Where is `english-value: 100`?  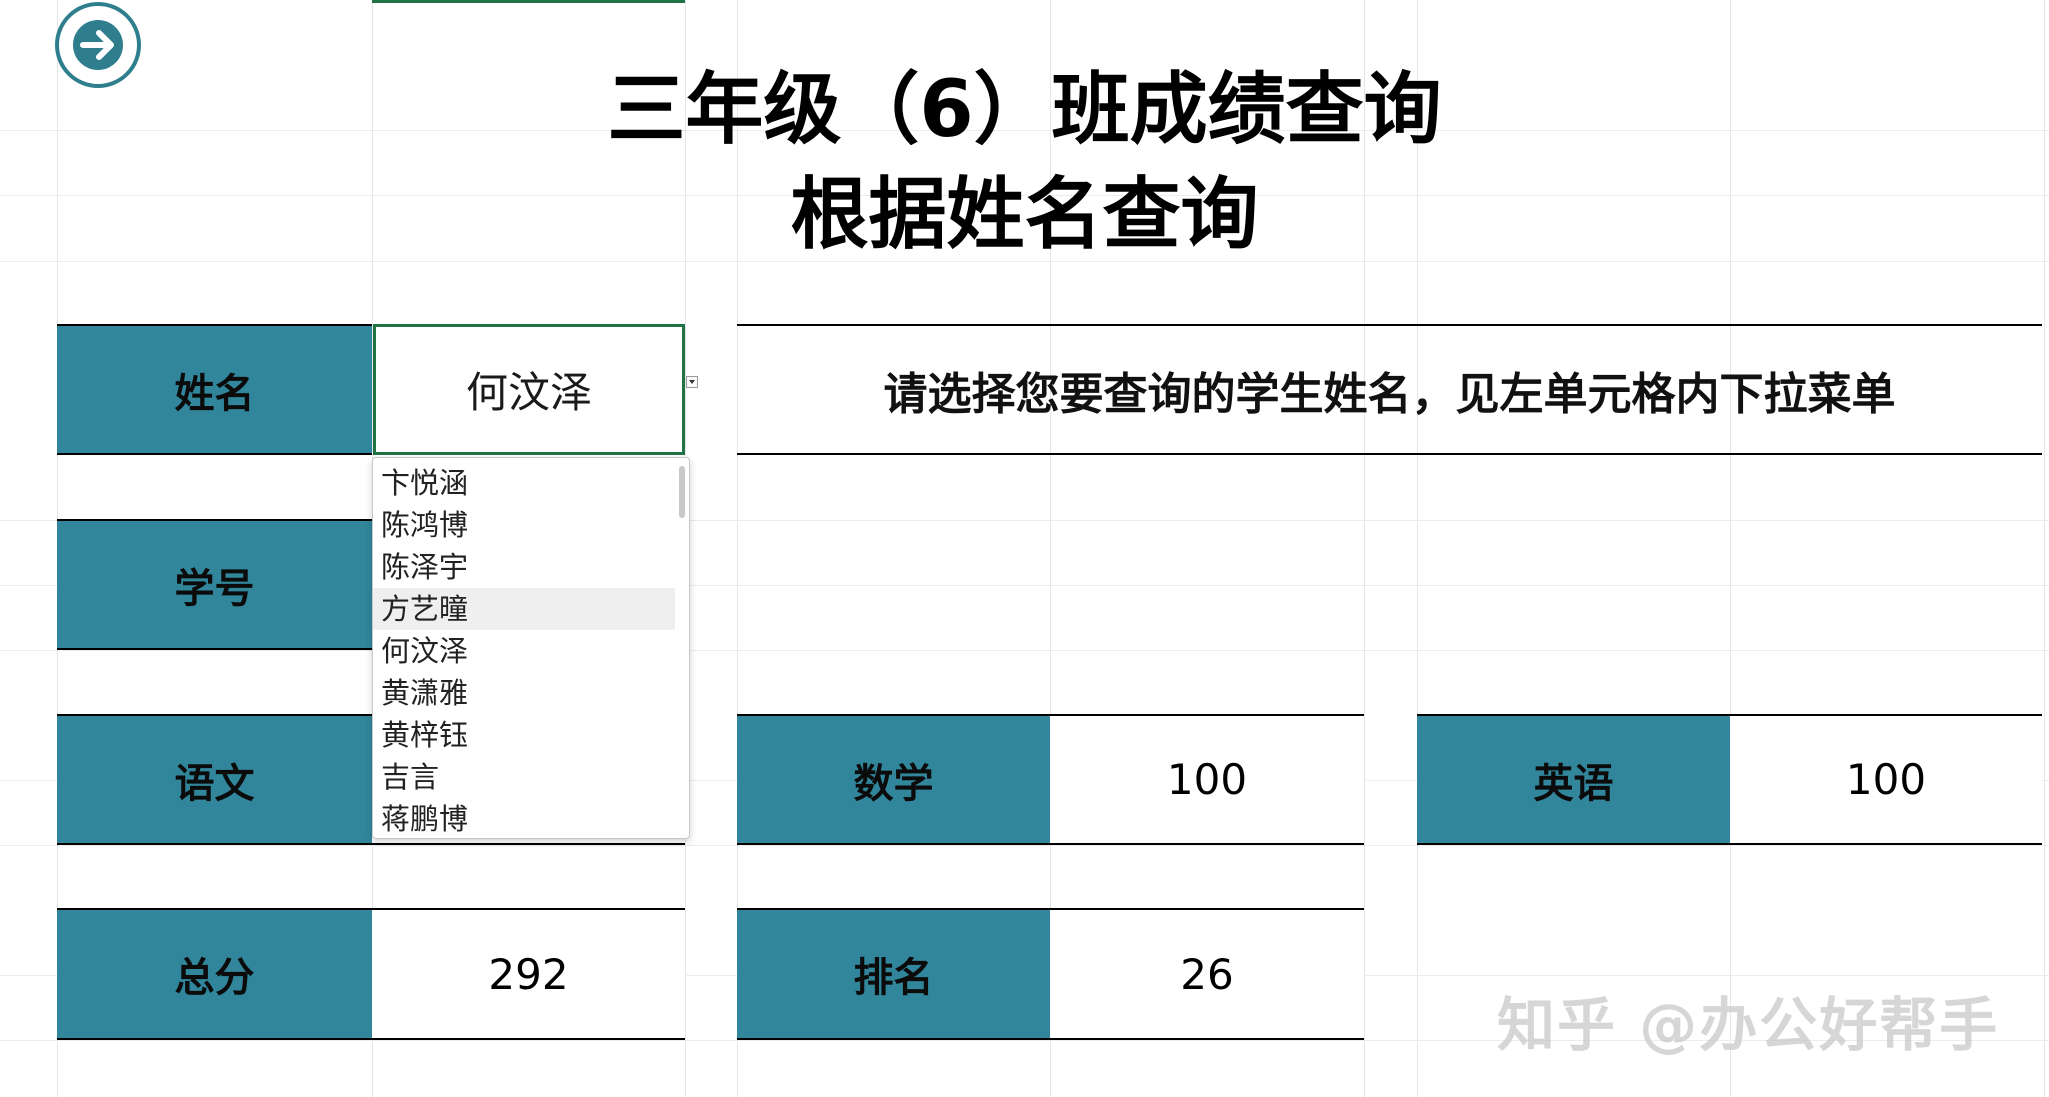 english-value: 100 is located at coordinates (1886, 779).